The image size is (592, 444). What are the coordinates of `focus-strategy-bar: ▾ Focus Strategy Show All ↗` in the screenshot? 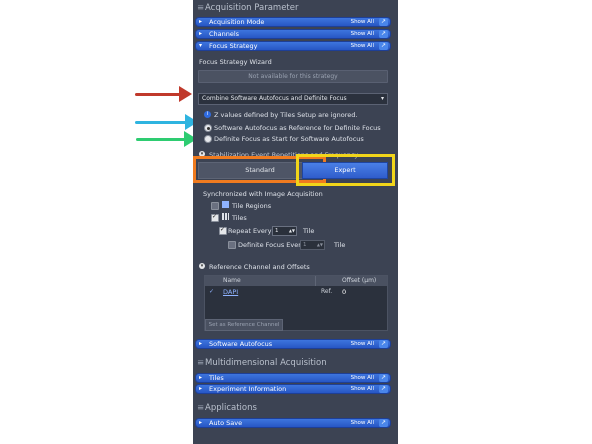 It's located at (293, 46).